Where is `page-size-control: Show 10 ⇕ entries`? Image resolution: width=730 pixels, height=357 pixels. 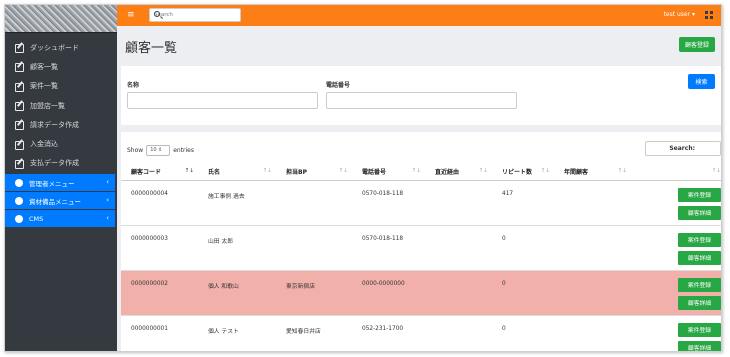
page-size-control: Show 10 ⇕ entries is located at coordinates (160, 150).